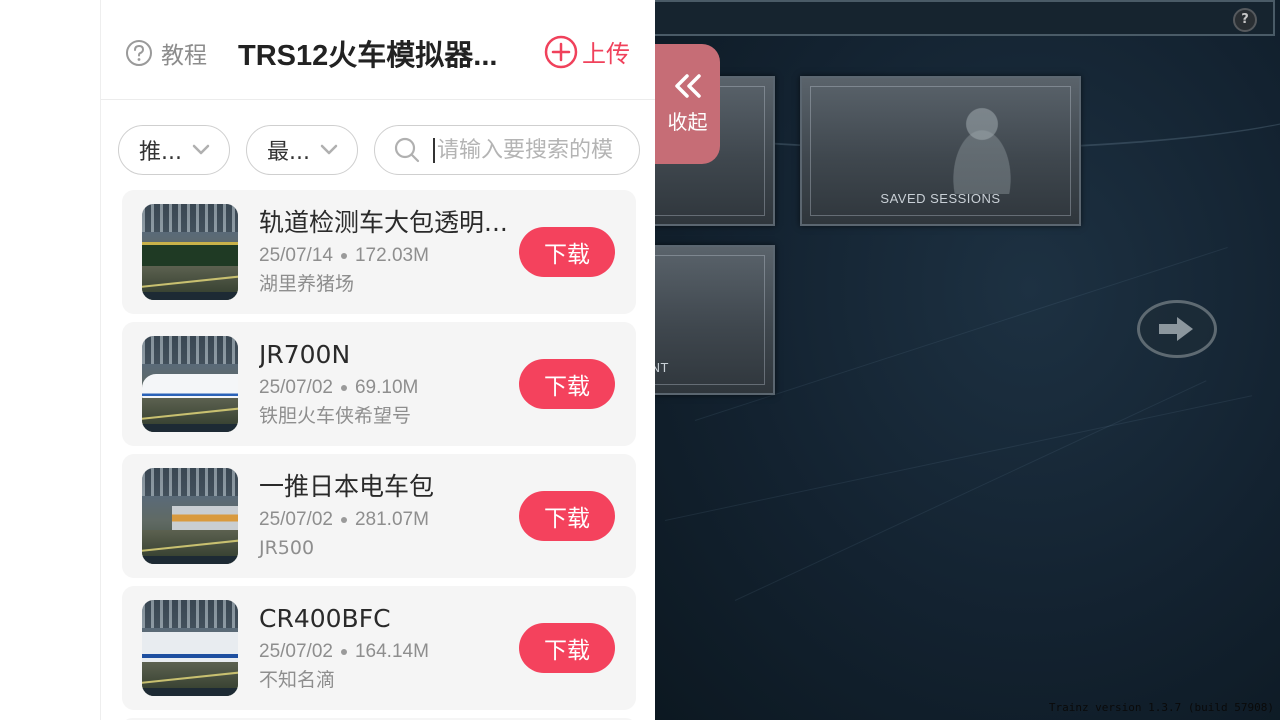 The image size is (1280, 720). Describe the element at coordinates (1245, 20) in the screenshot. I see `game-help-button: ?` at that location.